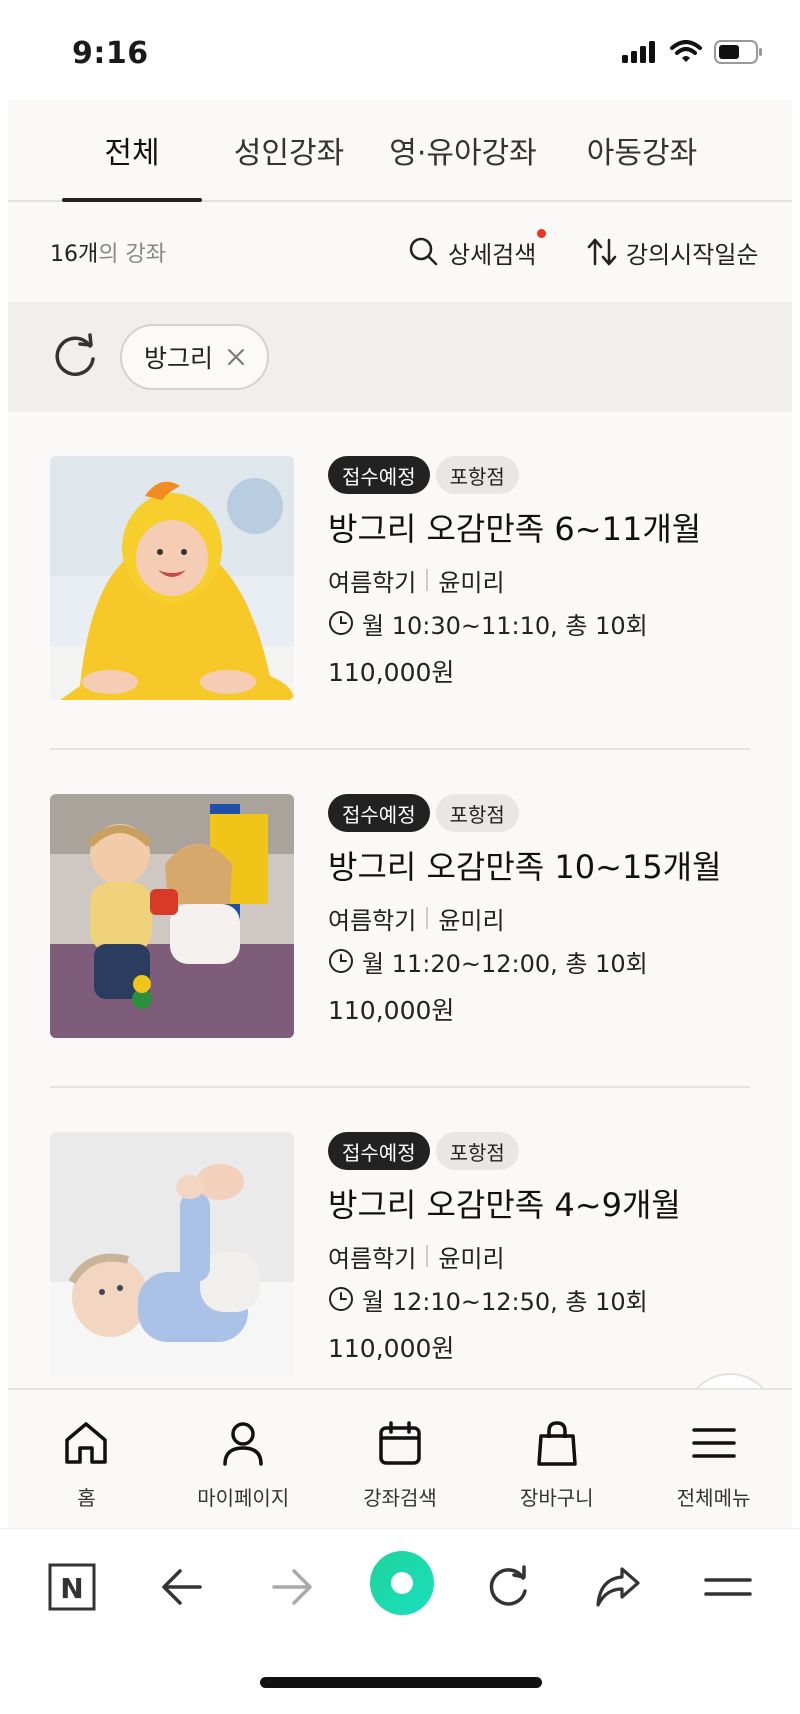 Image resolution: width=800 pixels, height=1714 pixels. I want to click on filter-chip-label: 방그리, so click(179, 358).